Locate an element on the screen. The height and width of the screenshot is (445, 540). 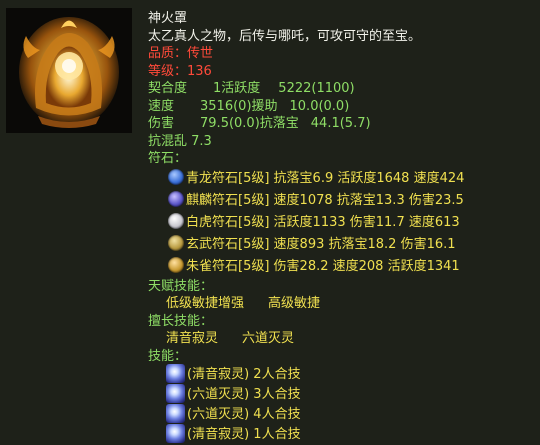
level-value: 136 is located at coordinates (199, 71).